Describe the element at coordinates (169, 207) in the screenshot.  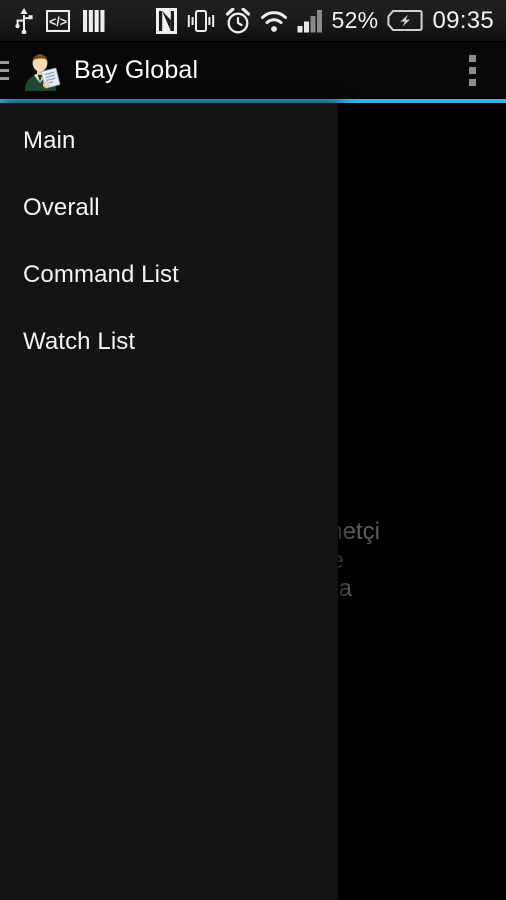
I see `drawer-item-overall: Overall` at that location.